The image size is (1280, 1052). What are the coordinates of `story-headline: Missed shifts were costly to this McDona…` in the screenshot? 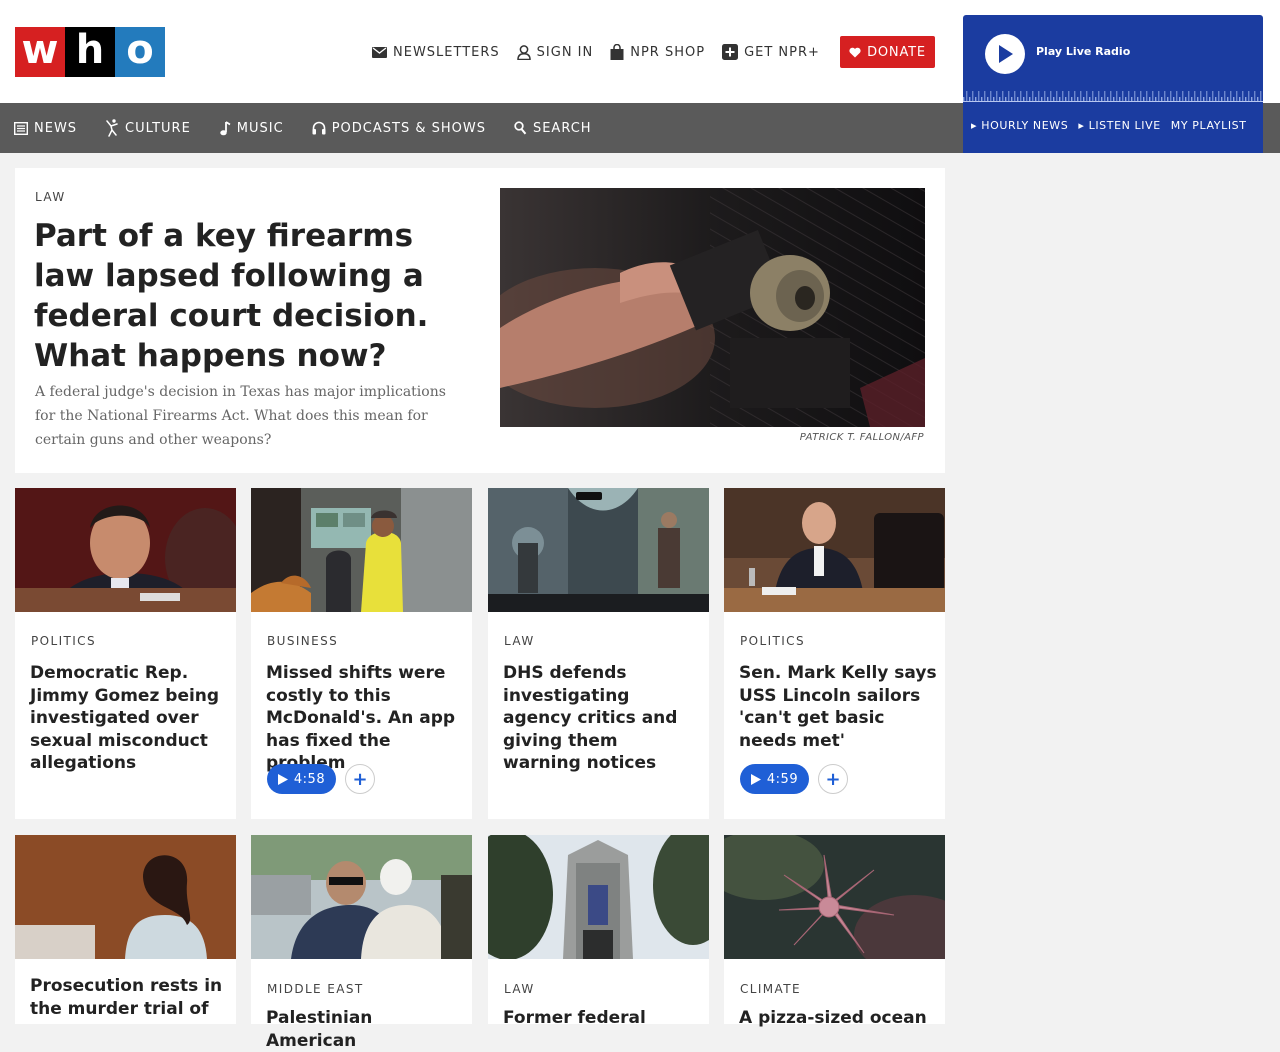 It's located at (365, 718).